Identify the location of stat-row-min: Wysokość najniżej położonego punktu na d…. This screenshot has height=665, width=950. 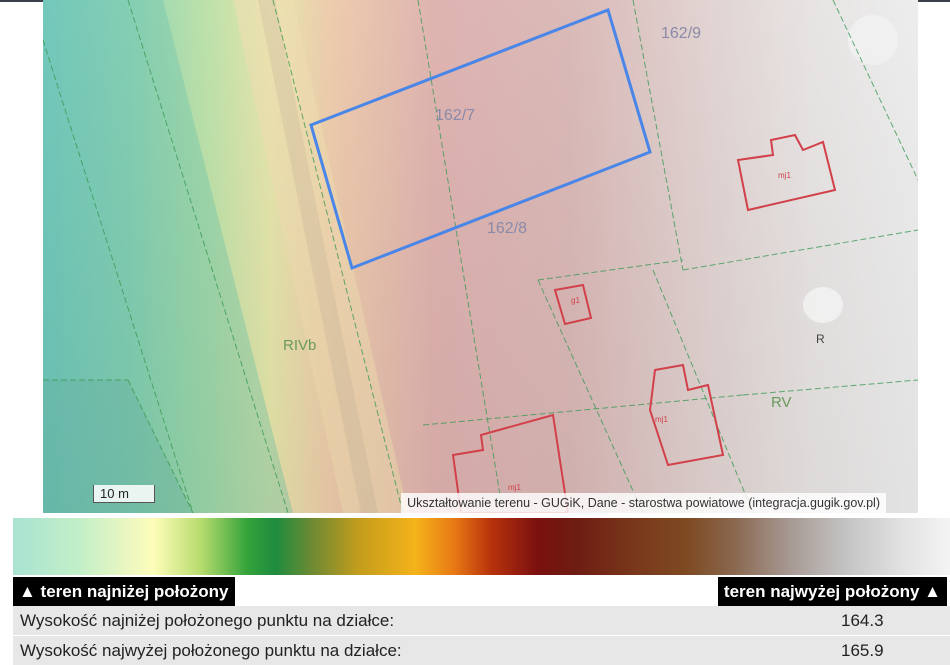
(481, 620).